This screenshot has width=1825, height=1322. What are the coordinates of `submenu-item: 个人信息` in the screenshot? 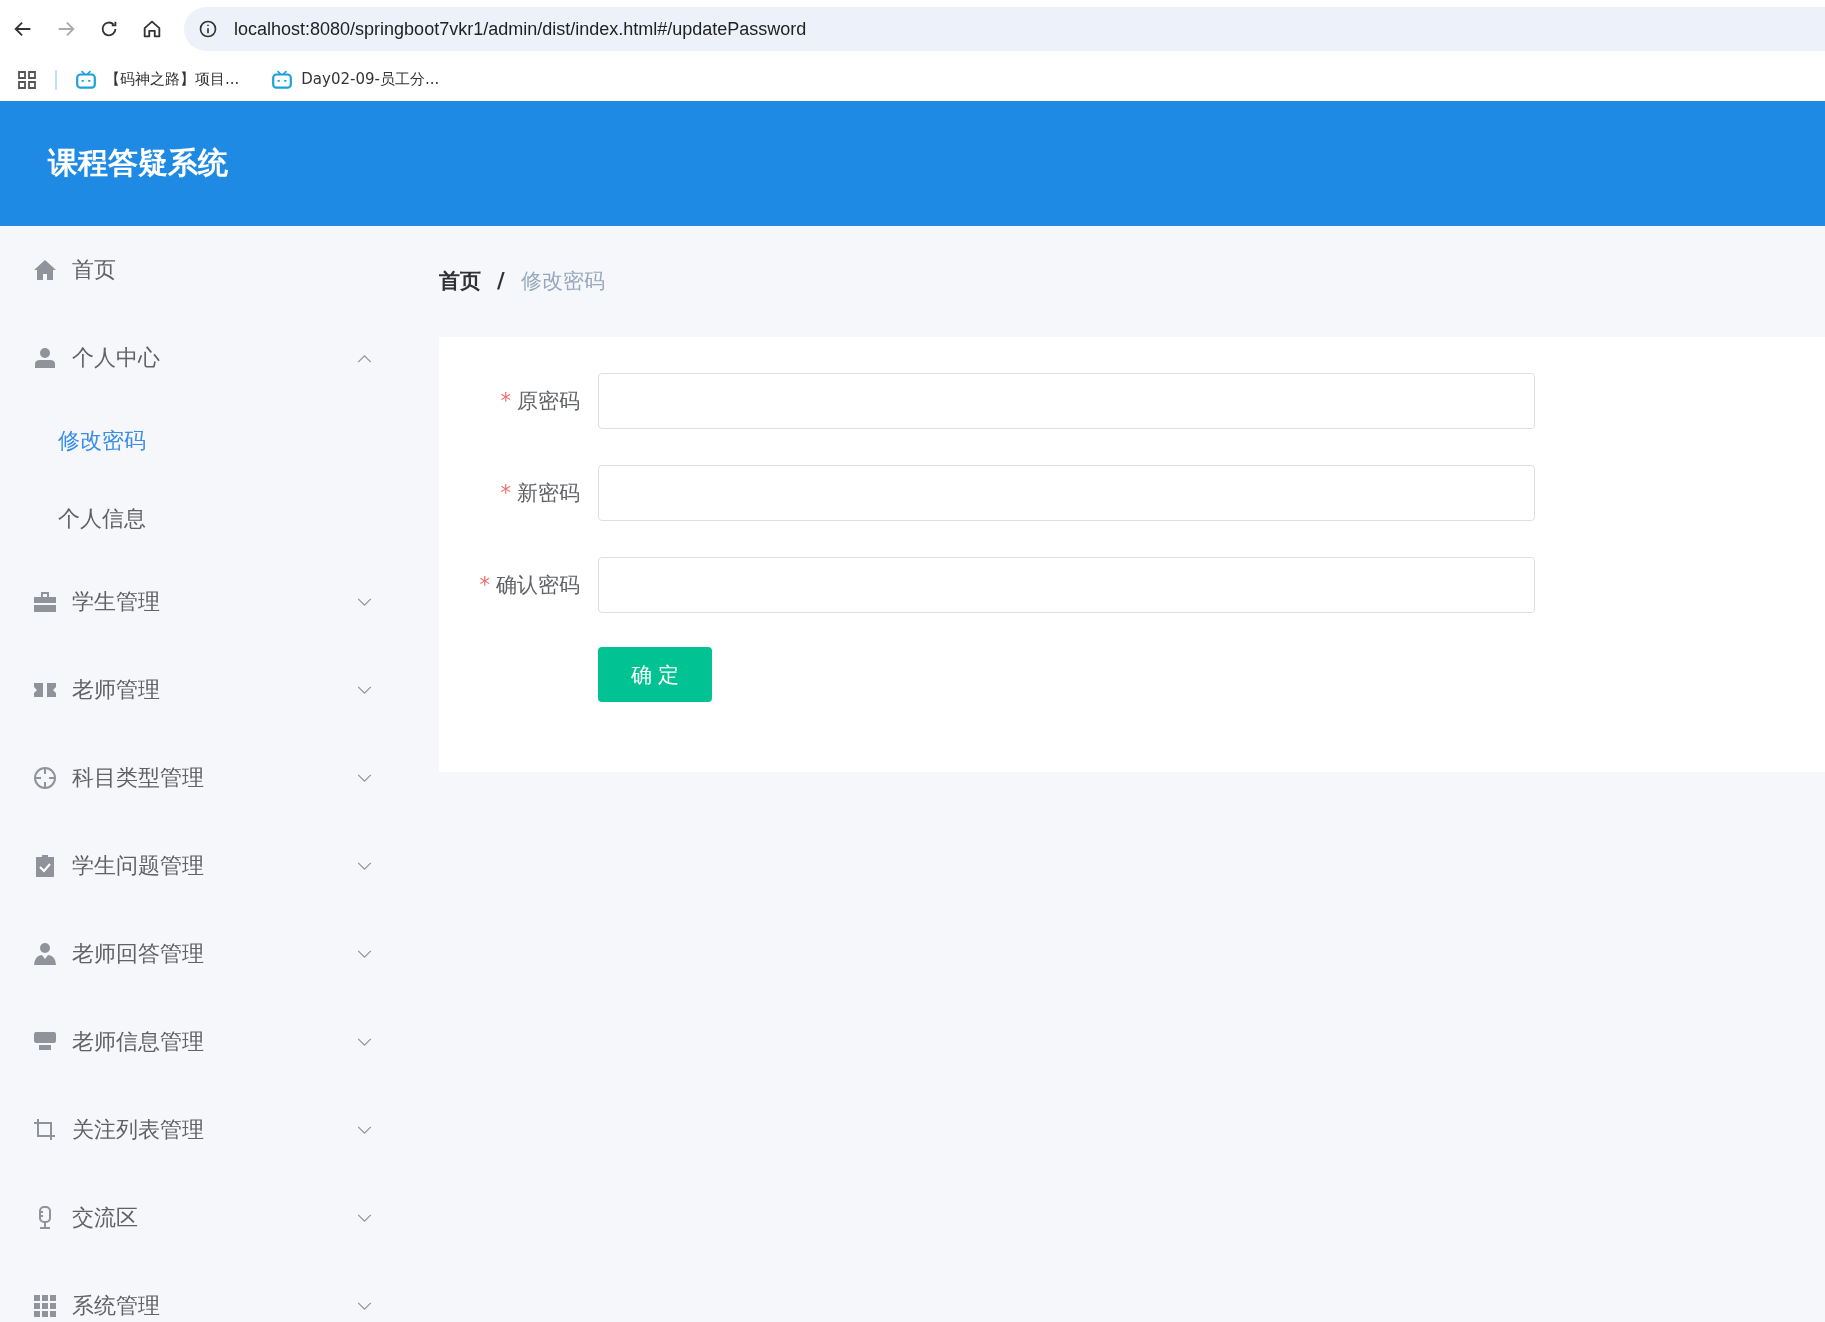 It's located at (210, 519).